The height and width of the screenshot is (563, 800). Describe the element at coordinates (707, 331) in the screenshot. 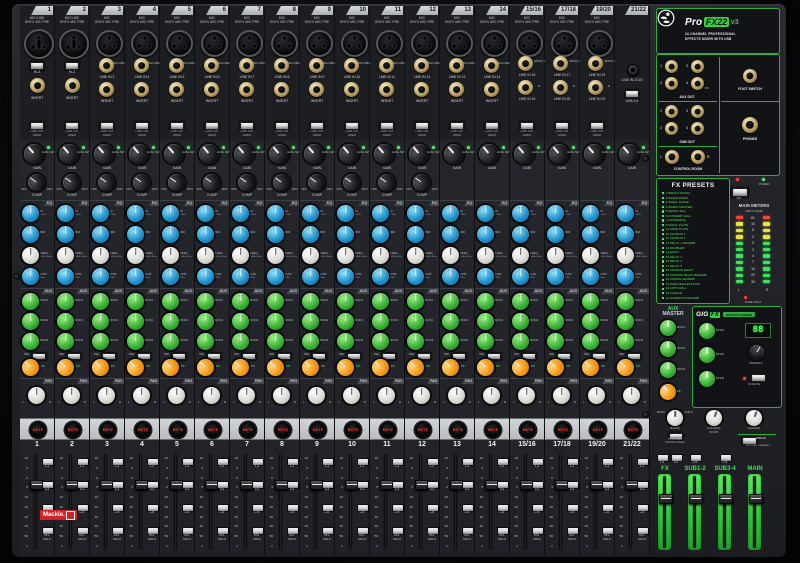

I see `gigfx-mon1-knob` at that location.